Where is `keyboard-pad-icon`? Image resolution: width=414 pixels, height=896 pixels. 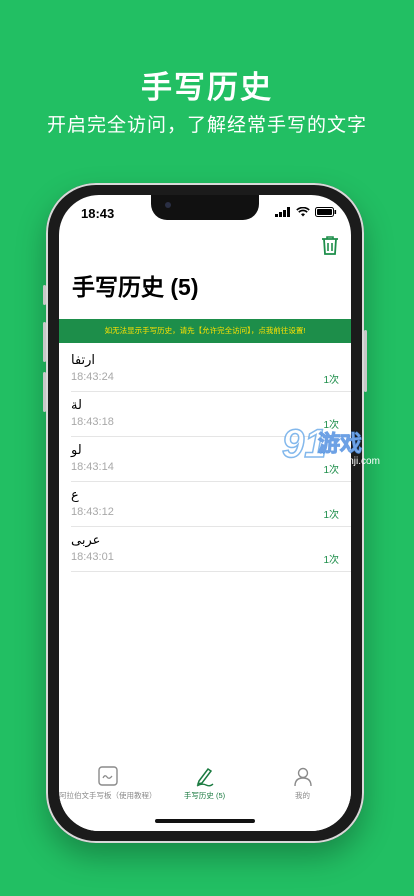 keyboard-pad-icon is located at coordinates (107, 776).